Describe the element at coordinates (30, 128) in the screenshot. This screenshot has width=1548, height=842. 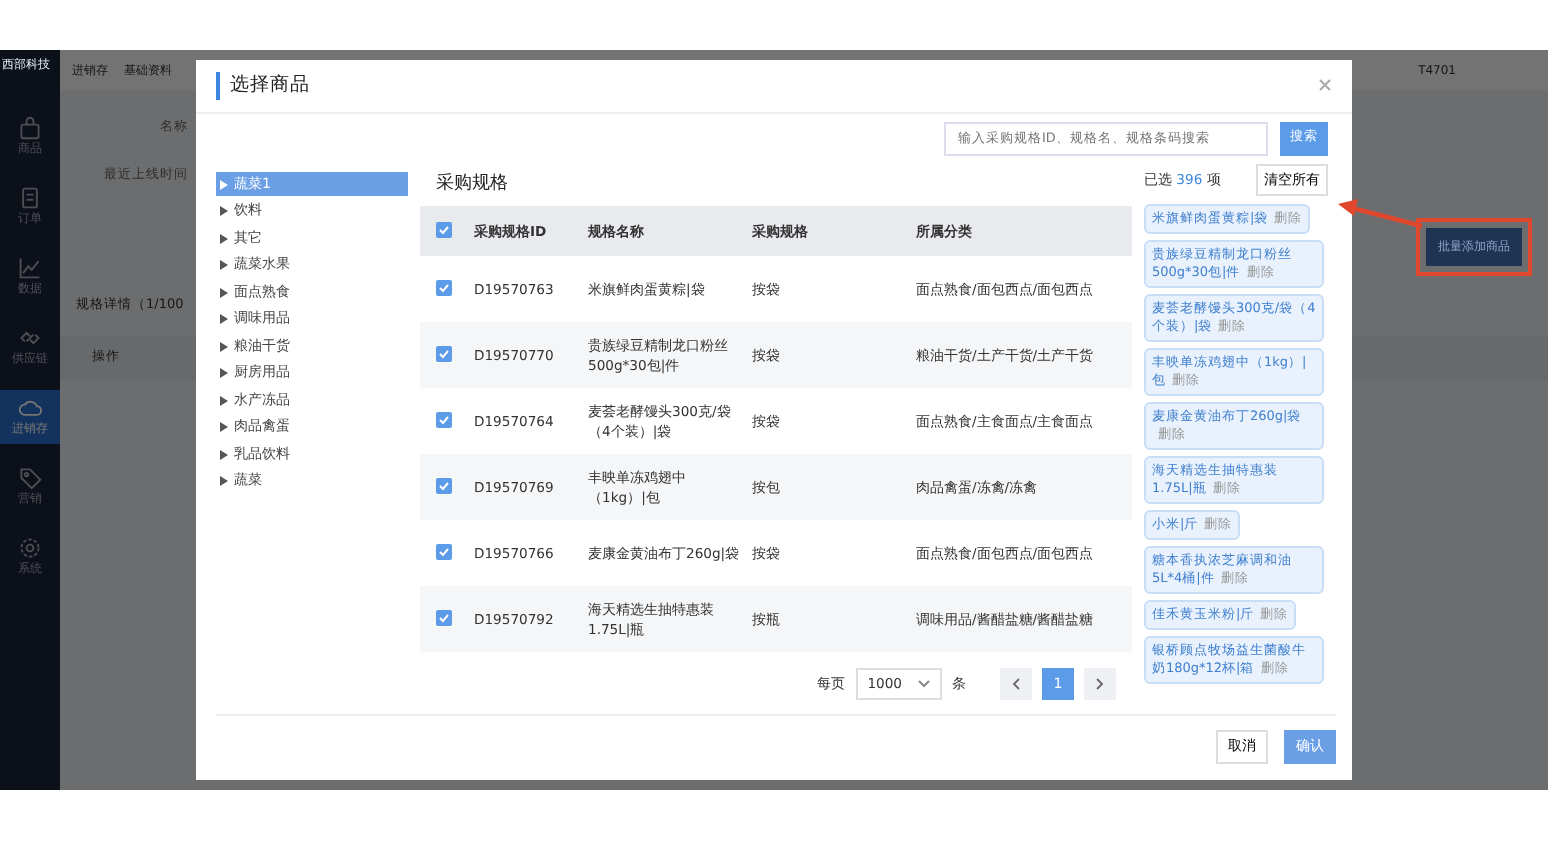
I see `bag-icon` at that location.